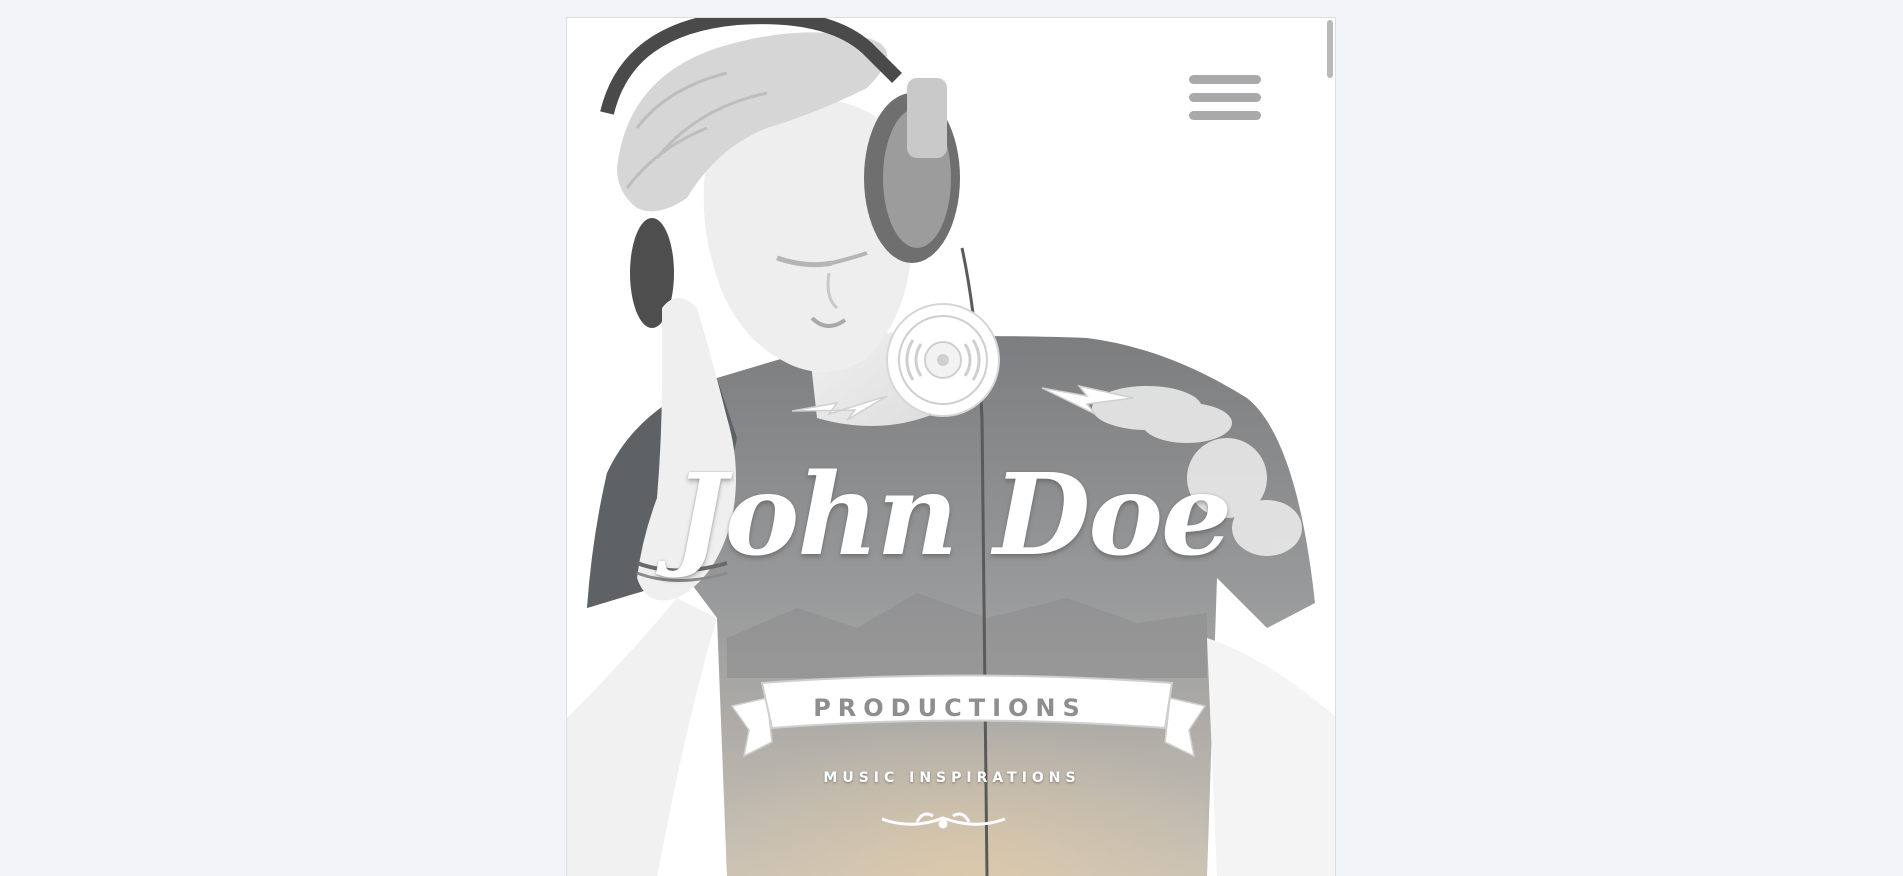 The width and height of the screenshot is (1903, 876). What do you see at coordinates (950, 708) in the screenshot?
I see `banner-label: PRODUCTIONS` at bounding box center [950, 708].